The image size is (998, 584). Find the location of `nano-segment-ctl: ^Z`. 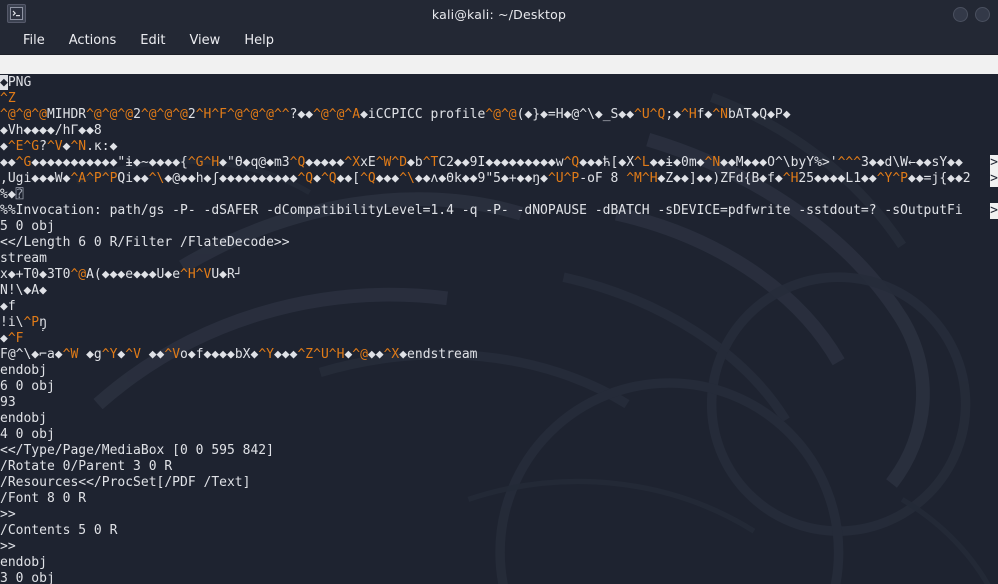

nano-segment-ctl: ^Z is located at coordinates (8, 98).